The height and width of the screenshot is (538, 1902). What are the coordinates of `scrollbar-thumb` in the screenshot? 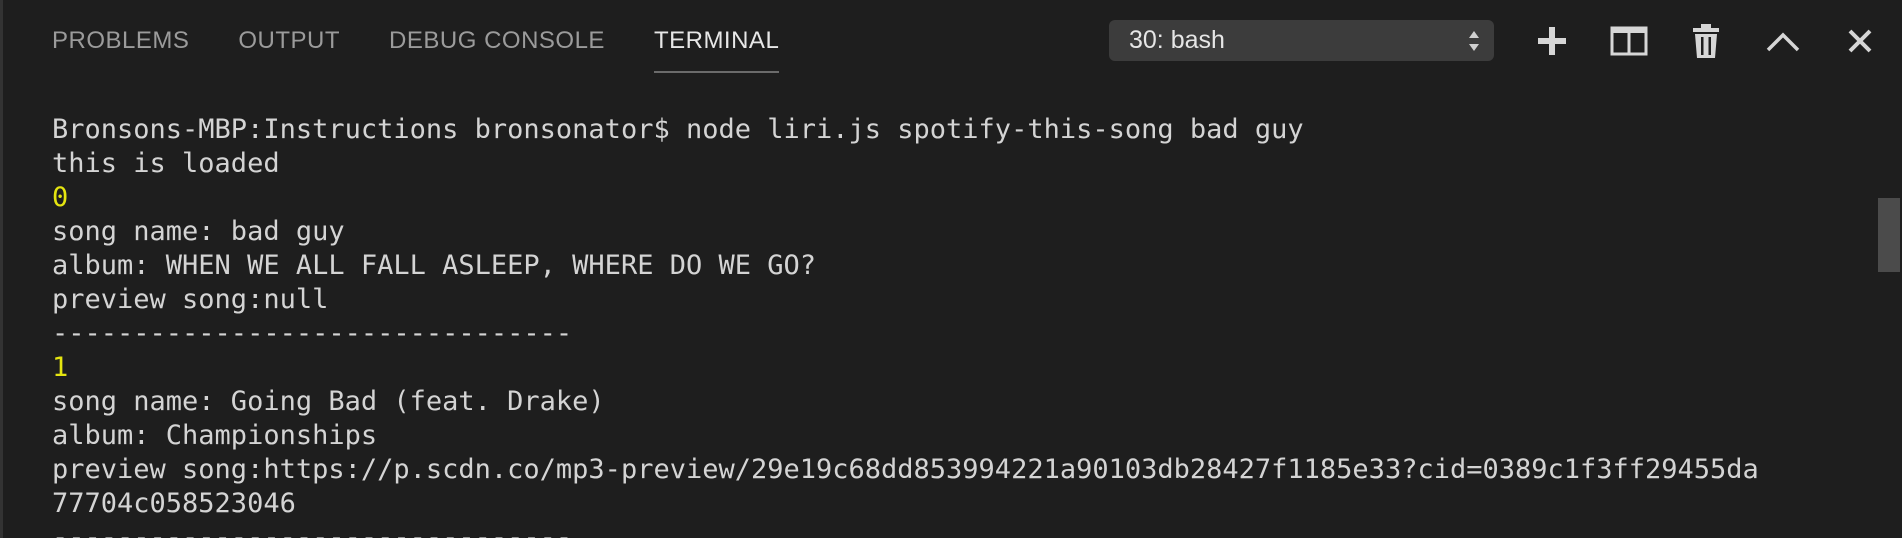 It's located at (1889, 235).